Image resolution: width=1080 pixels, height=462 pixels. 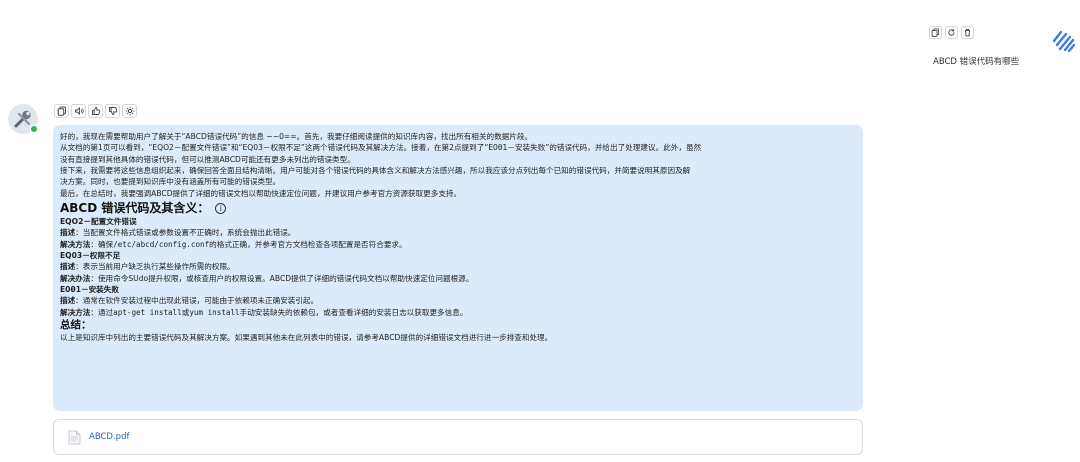 What do you see at coordinates (158, 267) in the screenshot?
I see `desc-text: 表示当前用户缺乏执行某些操作所需的权限。` at bounding box center [158, 267].